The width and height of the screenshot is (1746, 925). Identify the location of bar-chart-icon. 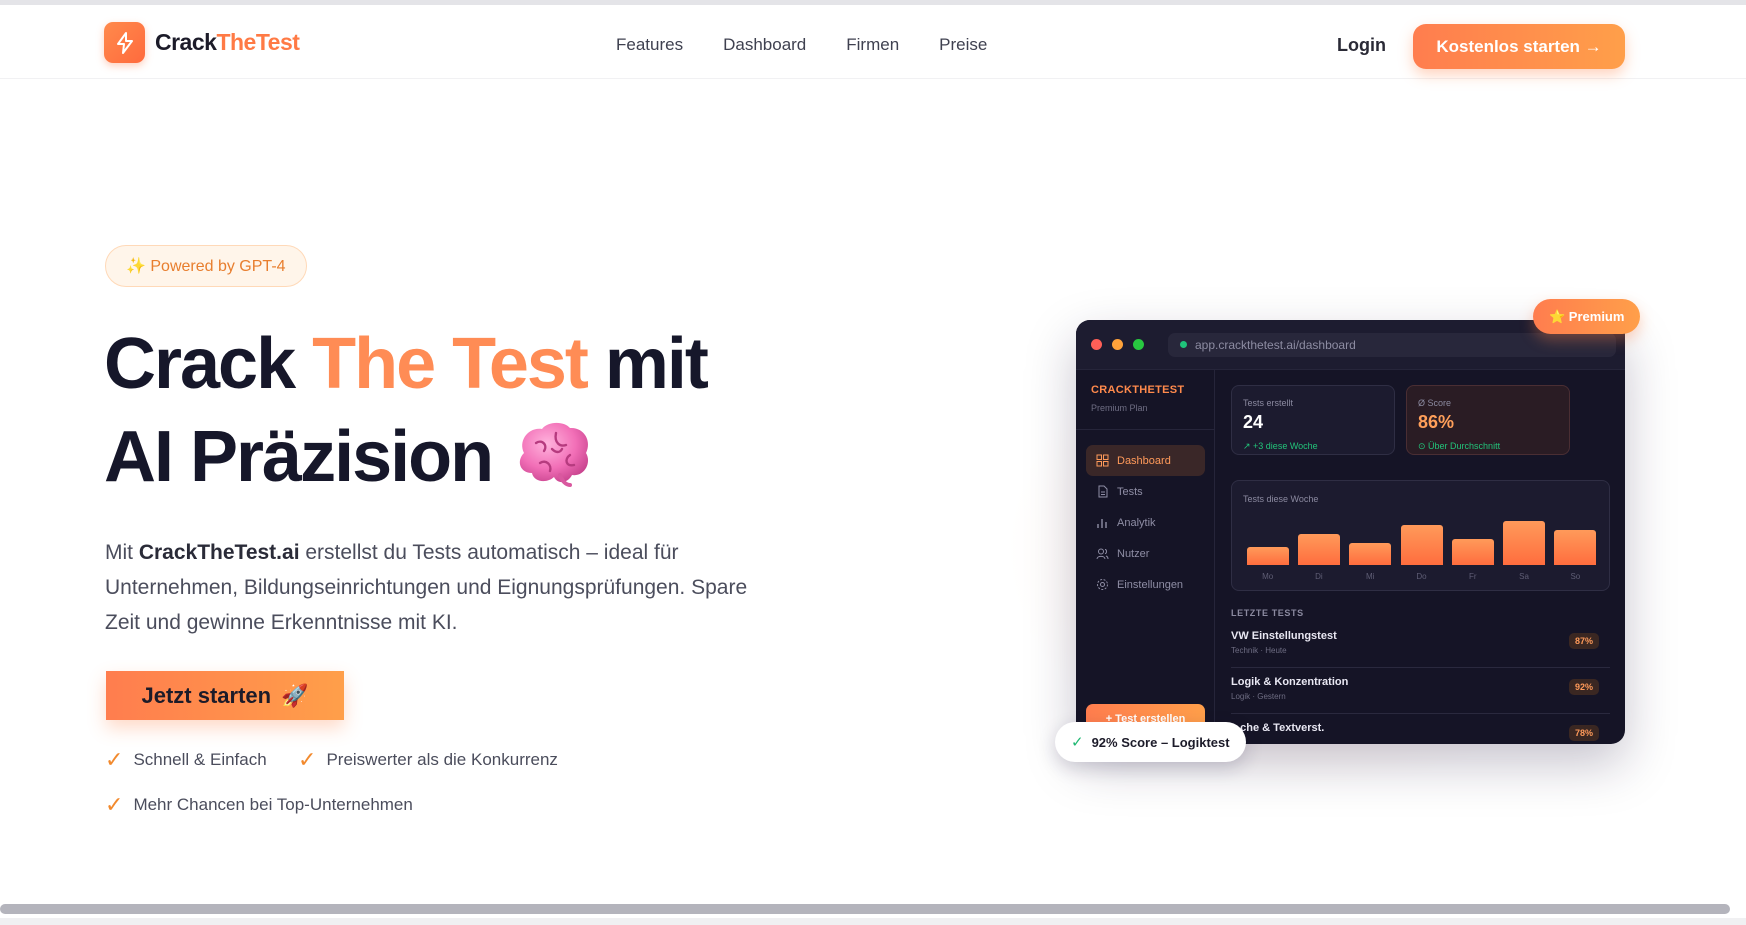
(1102, 523).